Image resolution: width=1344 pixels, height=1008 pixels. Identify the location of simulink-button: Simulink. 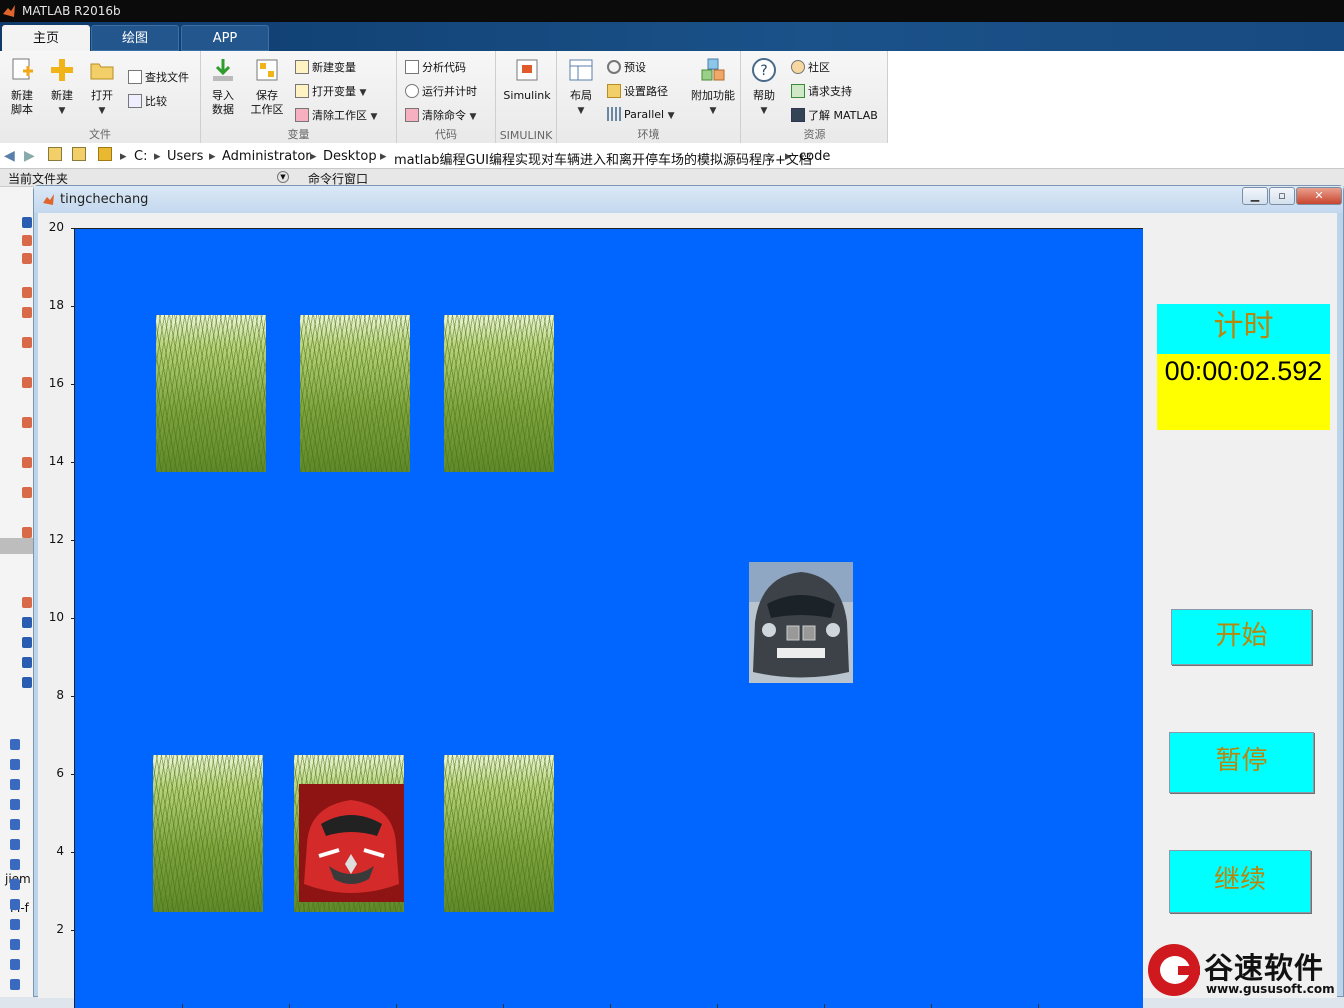
(527, 80).